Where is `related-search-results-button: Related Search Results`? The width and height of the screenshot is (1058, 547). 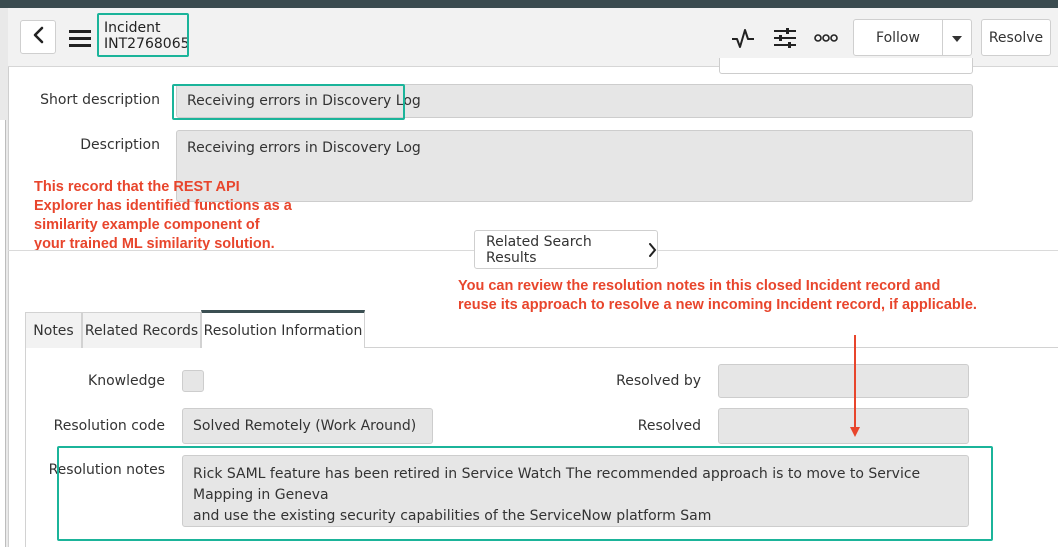 related-search-results-button: Related Search Results is located at coordinates (566, 249).